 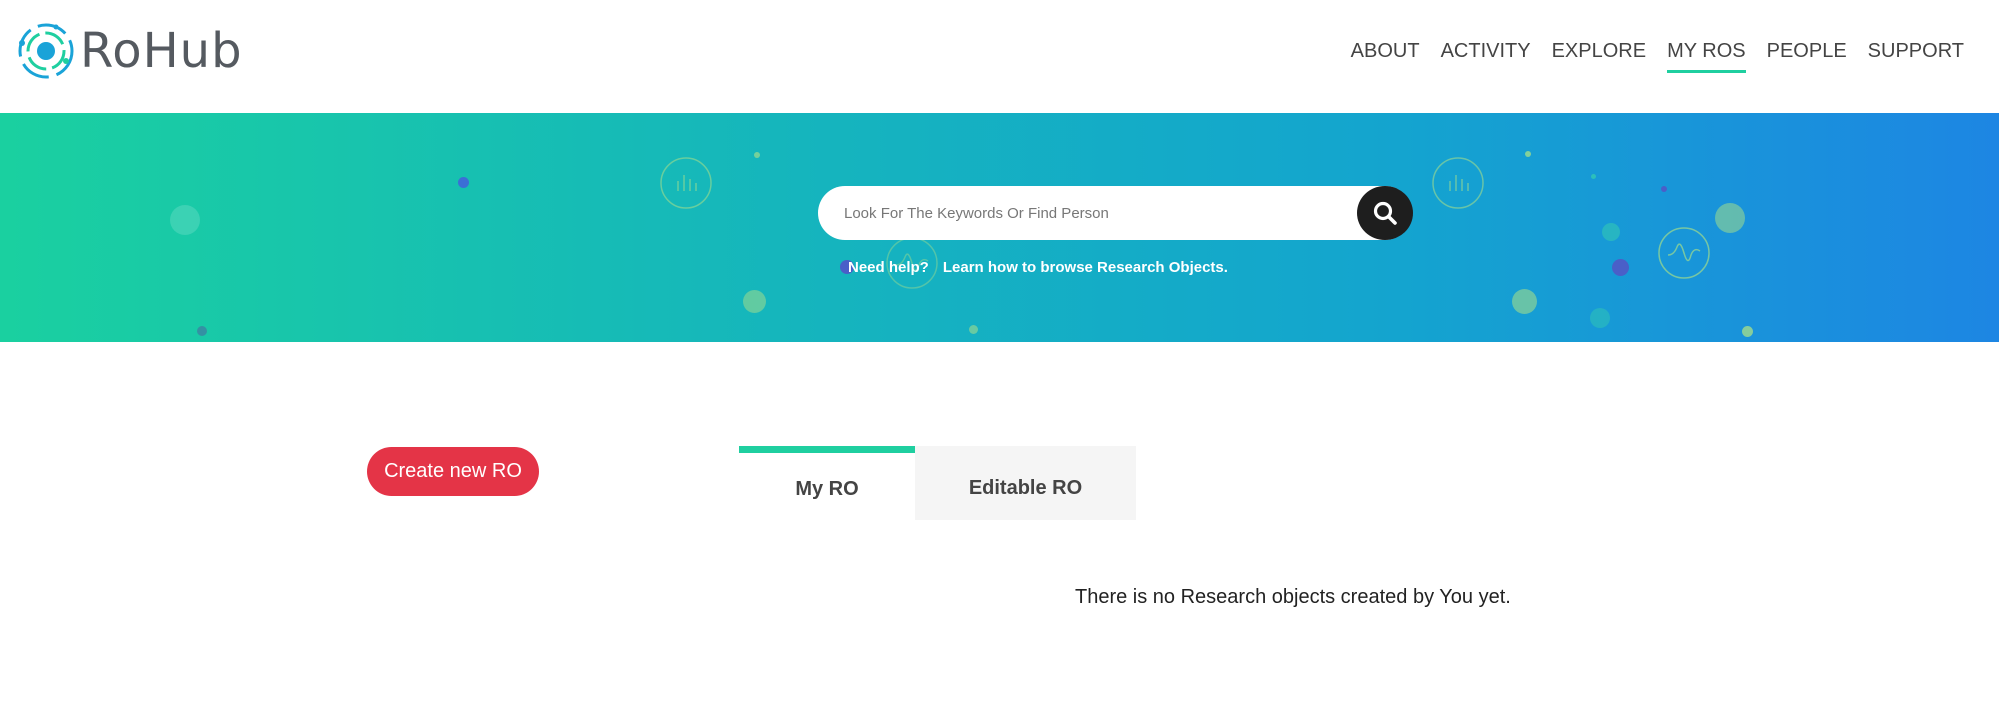 I want to click on search-input, so click(x=1094, y=213).